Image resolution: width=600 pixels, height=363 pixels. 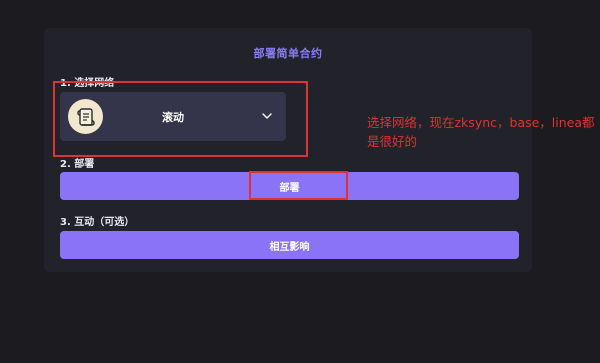 I want to click on card-title: 部署简单合约, so click(x=288, y=53).